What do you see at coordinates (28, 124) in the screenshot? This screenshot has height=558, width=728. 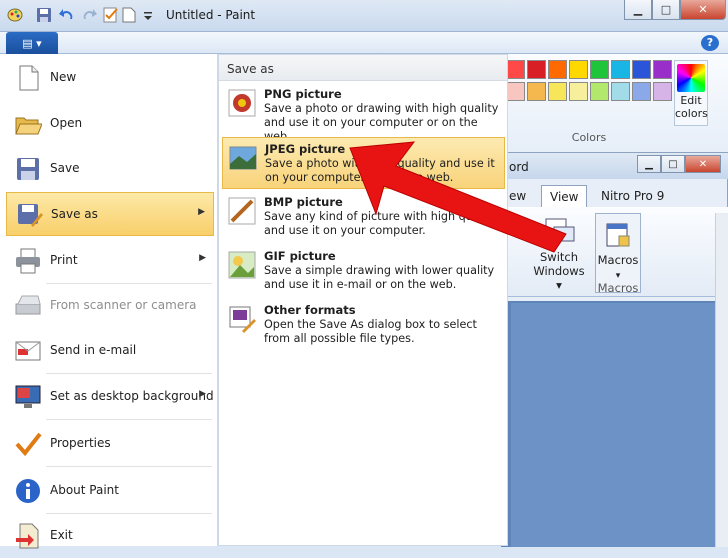 I see `open-folder-icon` at bounding box center [28, 124].